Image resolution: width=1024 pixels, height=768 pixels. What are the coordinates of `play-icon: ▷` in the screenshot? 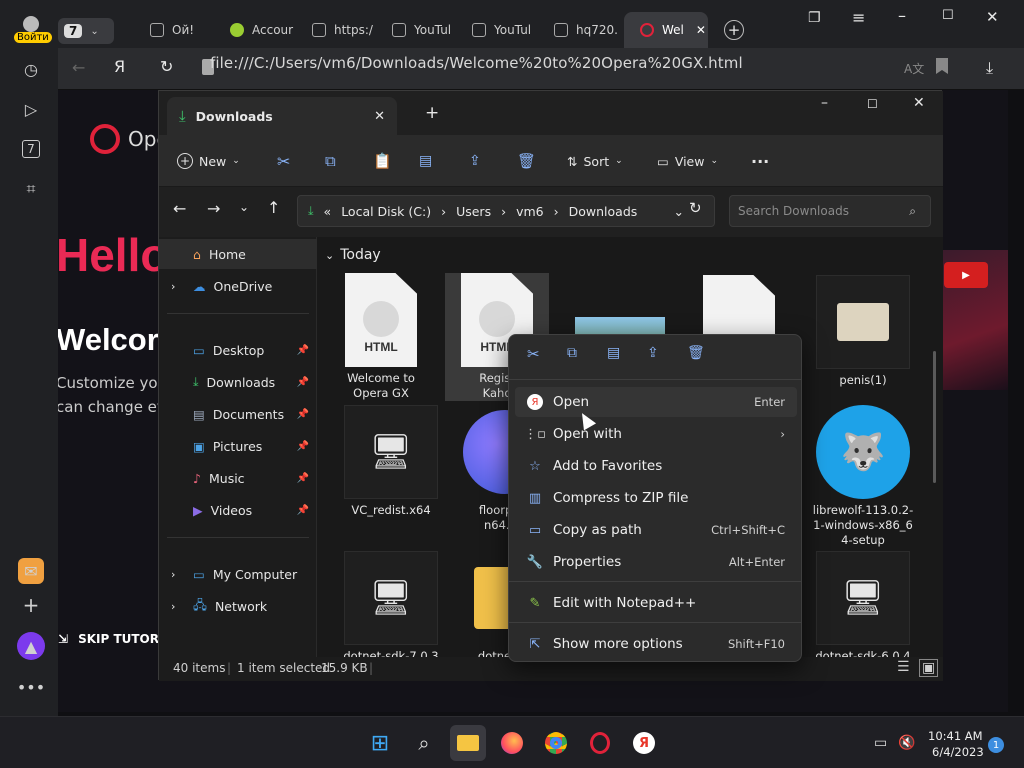 It's located at (31, 109).